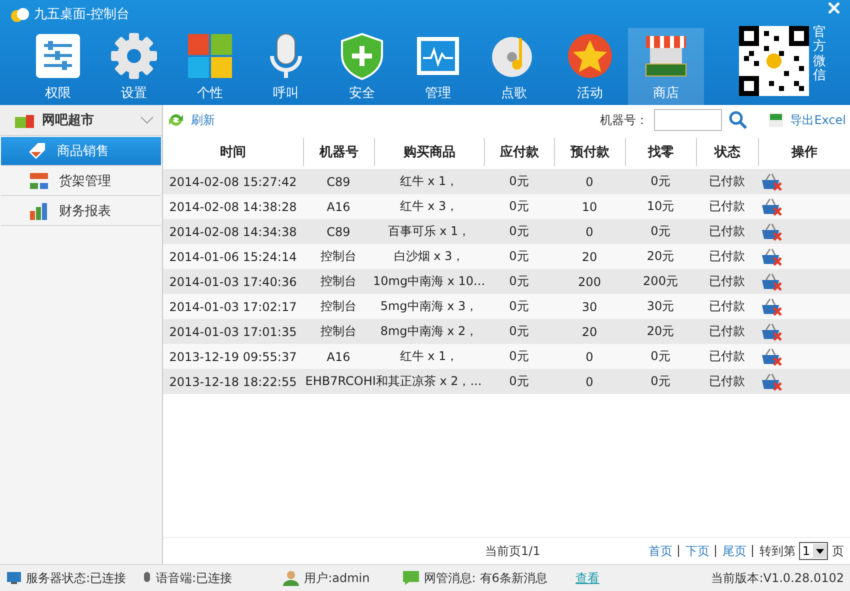 This screenshot has height=591, width=850. Describe the element at coordinates (20, 14) in the screenshot. I see `cloud-logo-icon` at that location.